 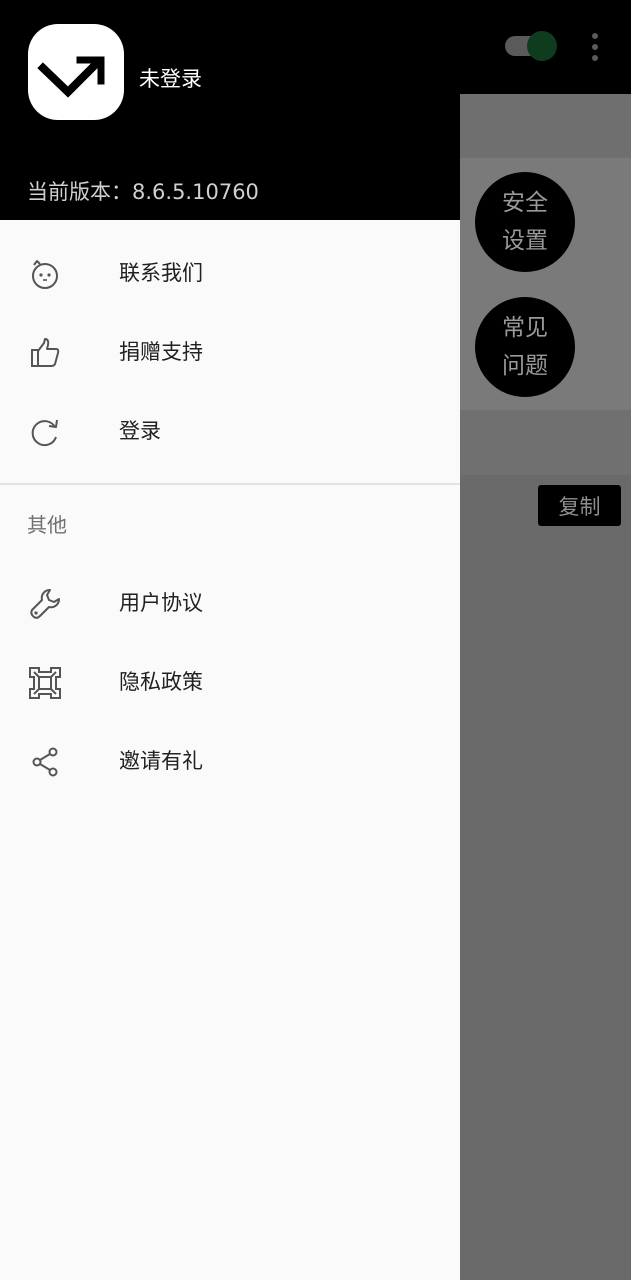 I want to click on menu-item-login: 登录, so click(x=230, y=431).